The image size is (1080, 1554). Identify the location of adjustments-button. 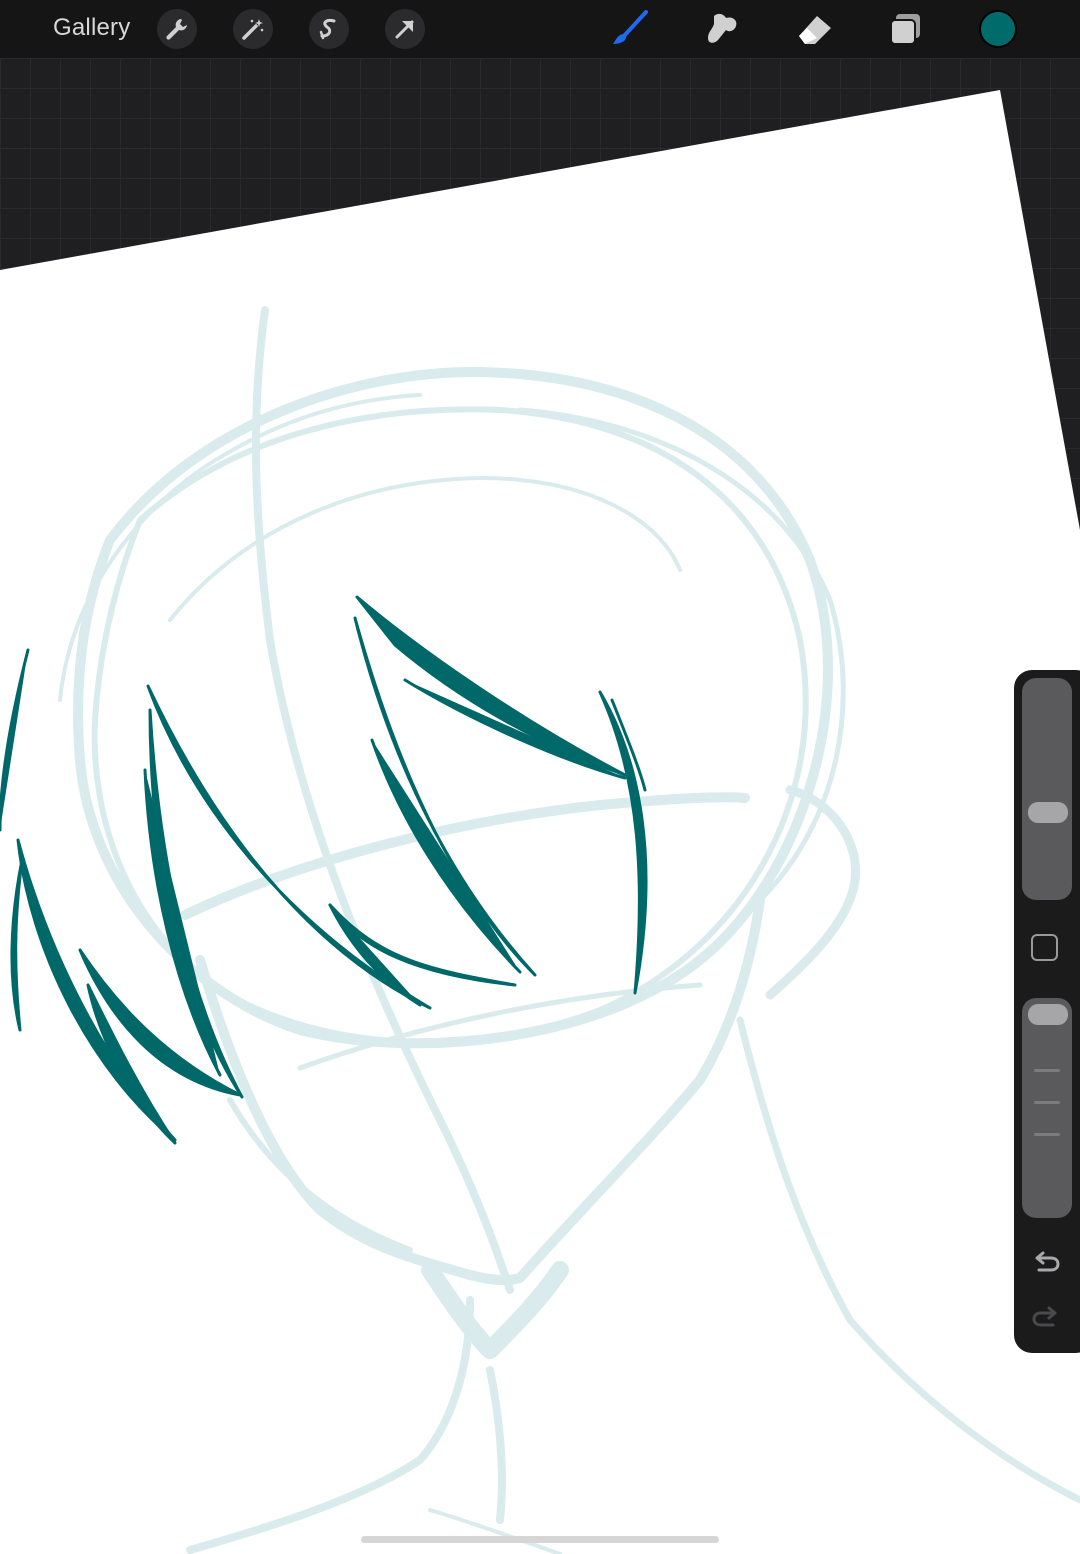
(253, 29).